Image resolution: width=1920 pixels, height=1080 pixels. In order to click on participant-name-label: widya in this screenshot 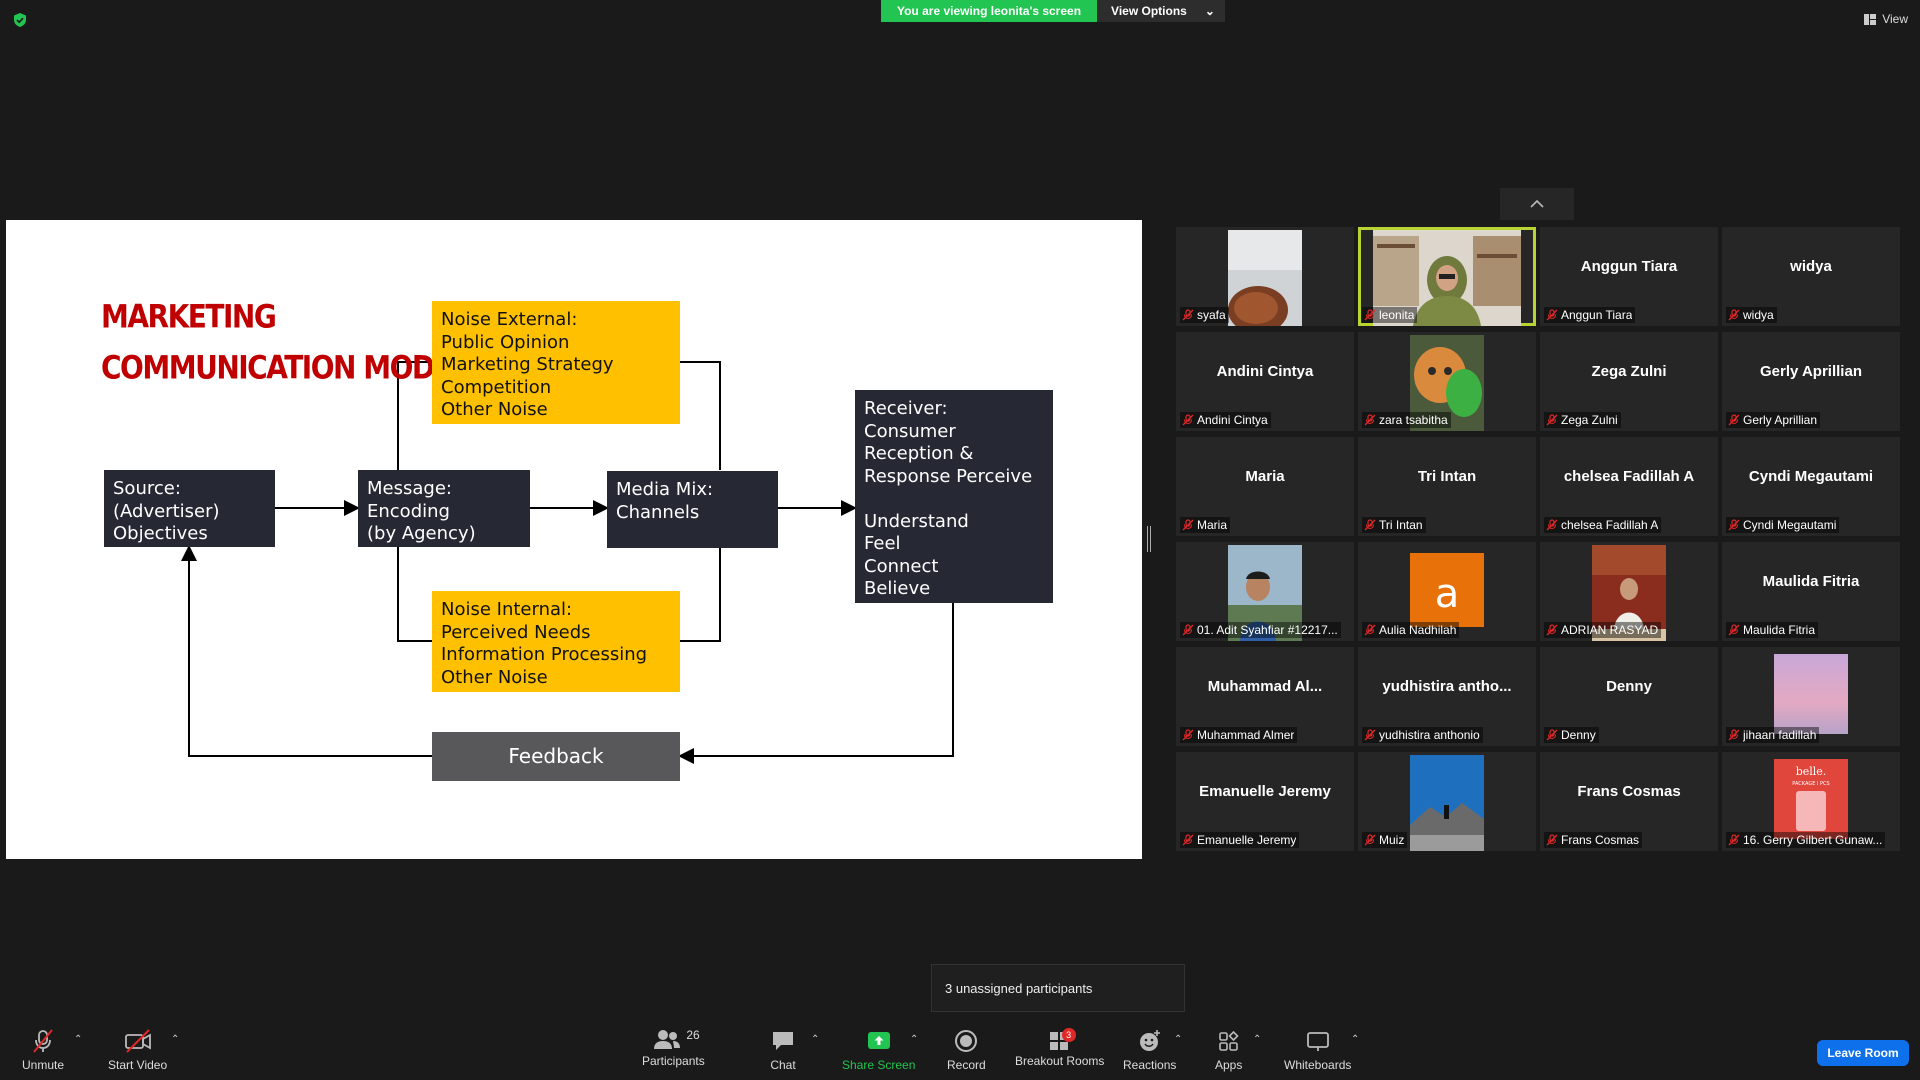, I will do `click(1751, 315)`.